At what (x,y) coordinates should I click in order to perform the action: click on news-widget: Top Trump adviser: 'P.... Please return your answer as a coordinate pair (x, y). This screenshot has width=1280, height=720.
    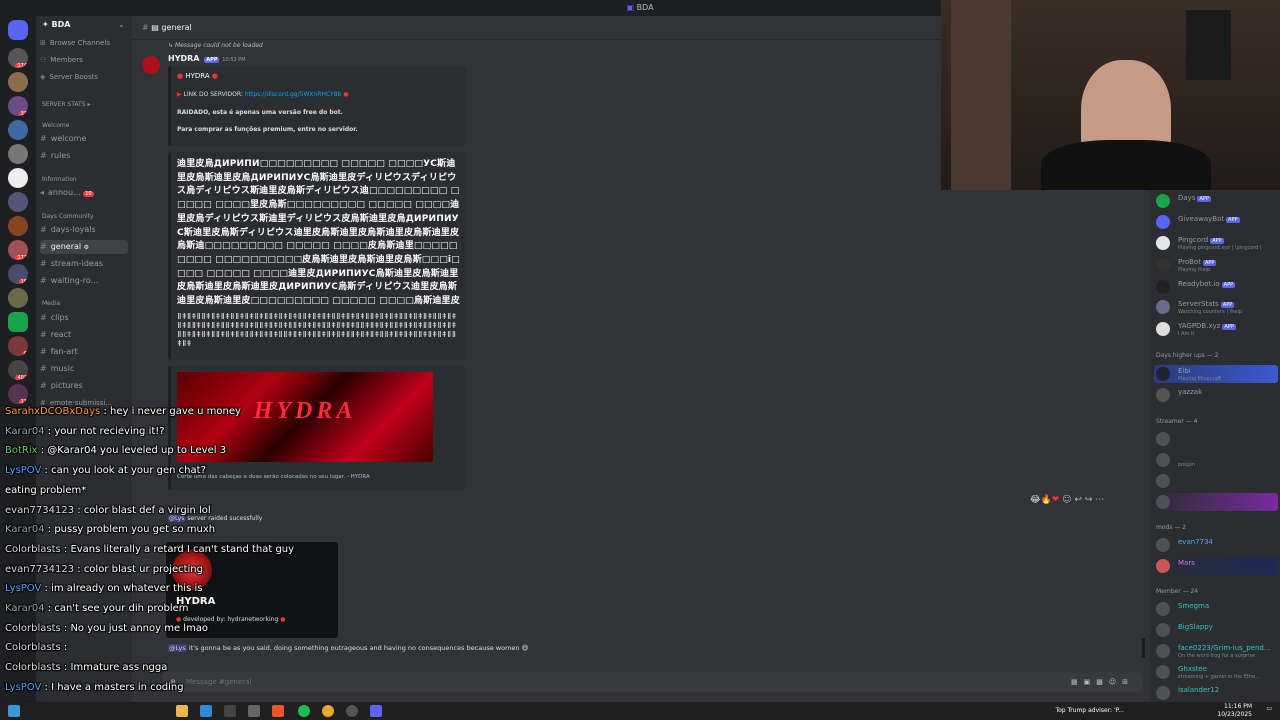
    Looking at the image, I should click on (1089, 710).